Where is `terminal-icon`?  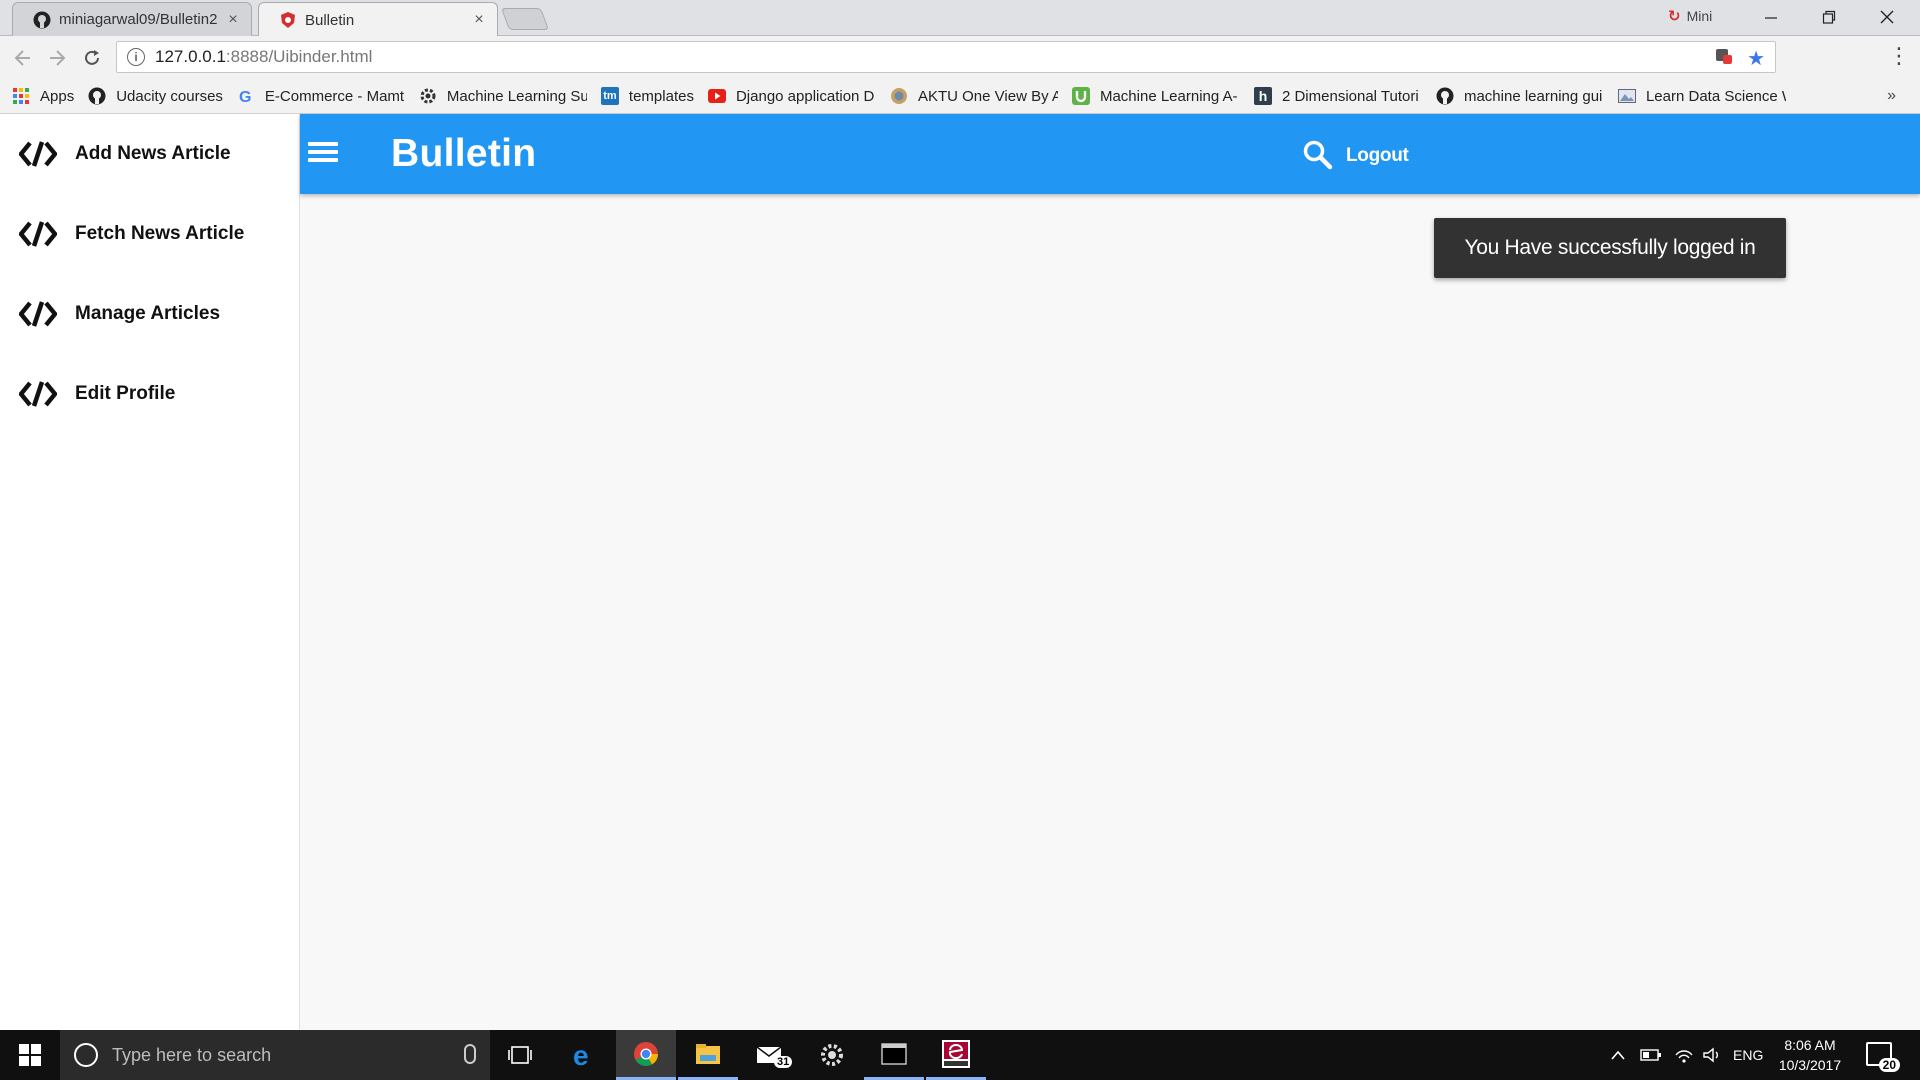 terminal-icon is located at coordinates (894, 1053).